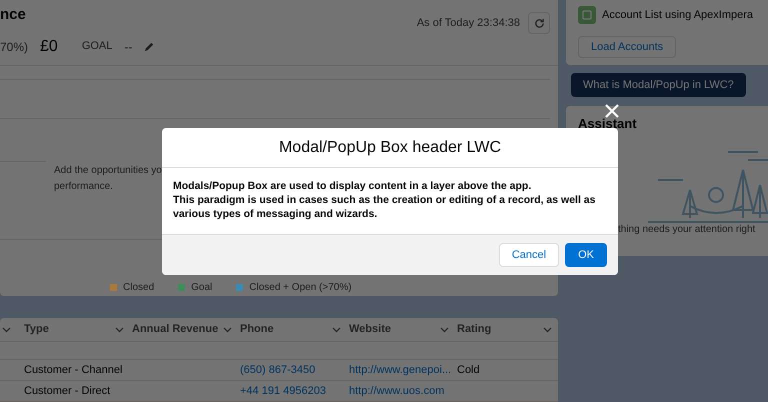 The height and width of the screenshot is (402, 768). What do you see at coordinates (401, 329) in the screenshot?
I see `column-header: Website` at bounding box center [401, 329].